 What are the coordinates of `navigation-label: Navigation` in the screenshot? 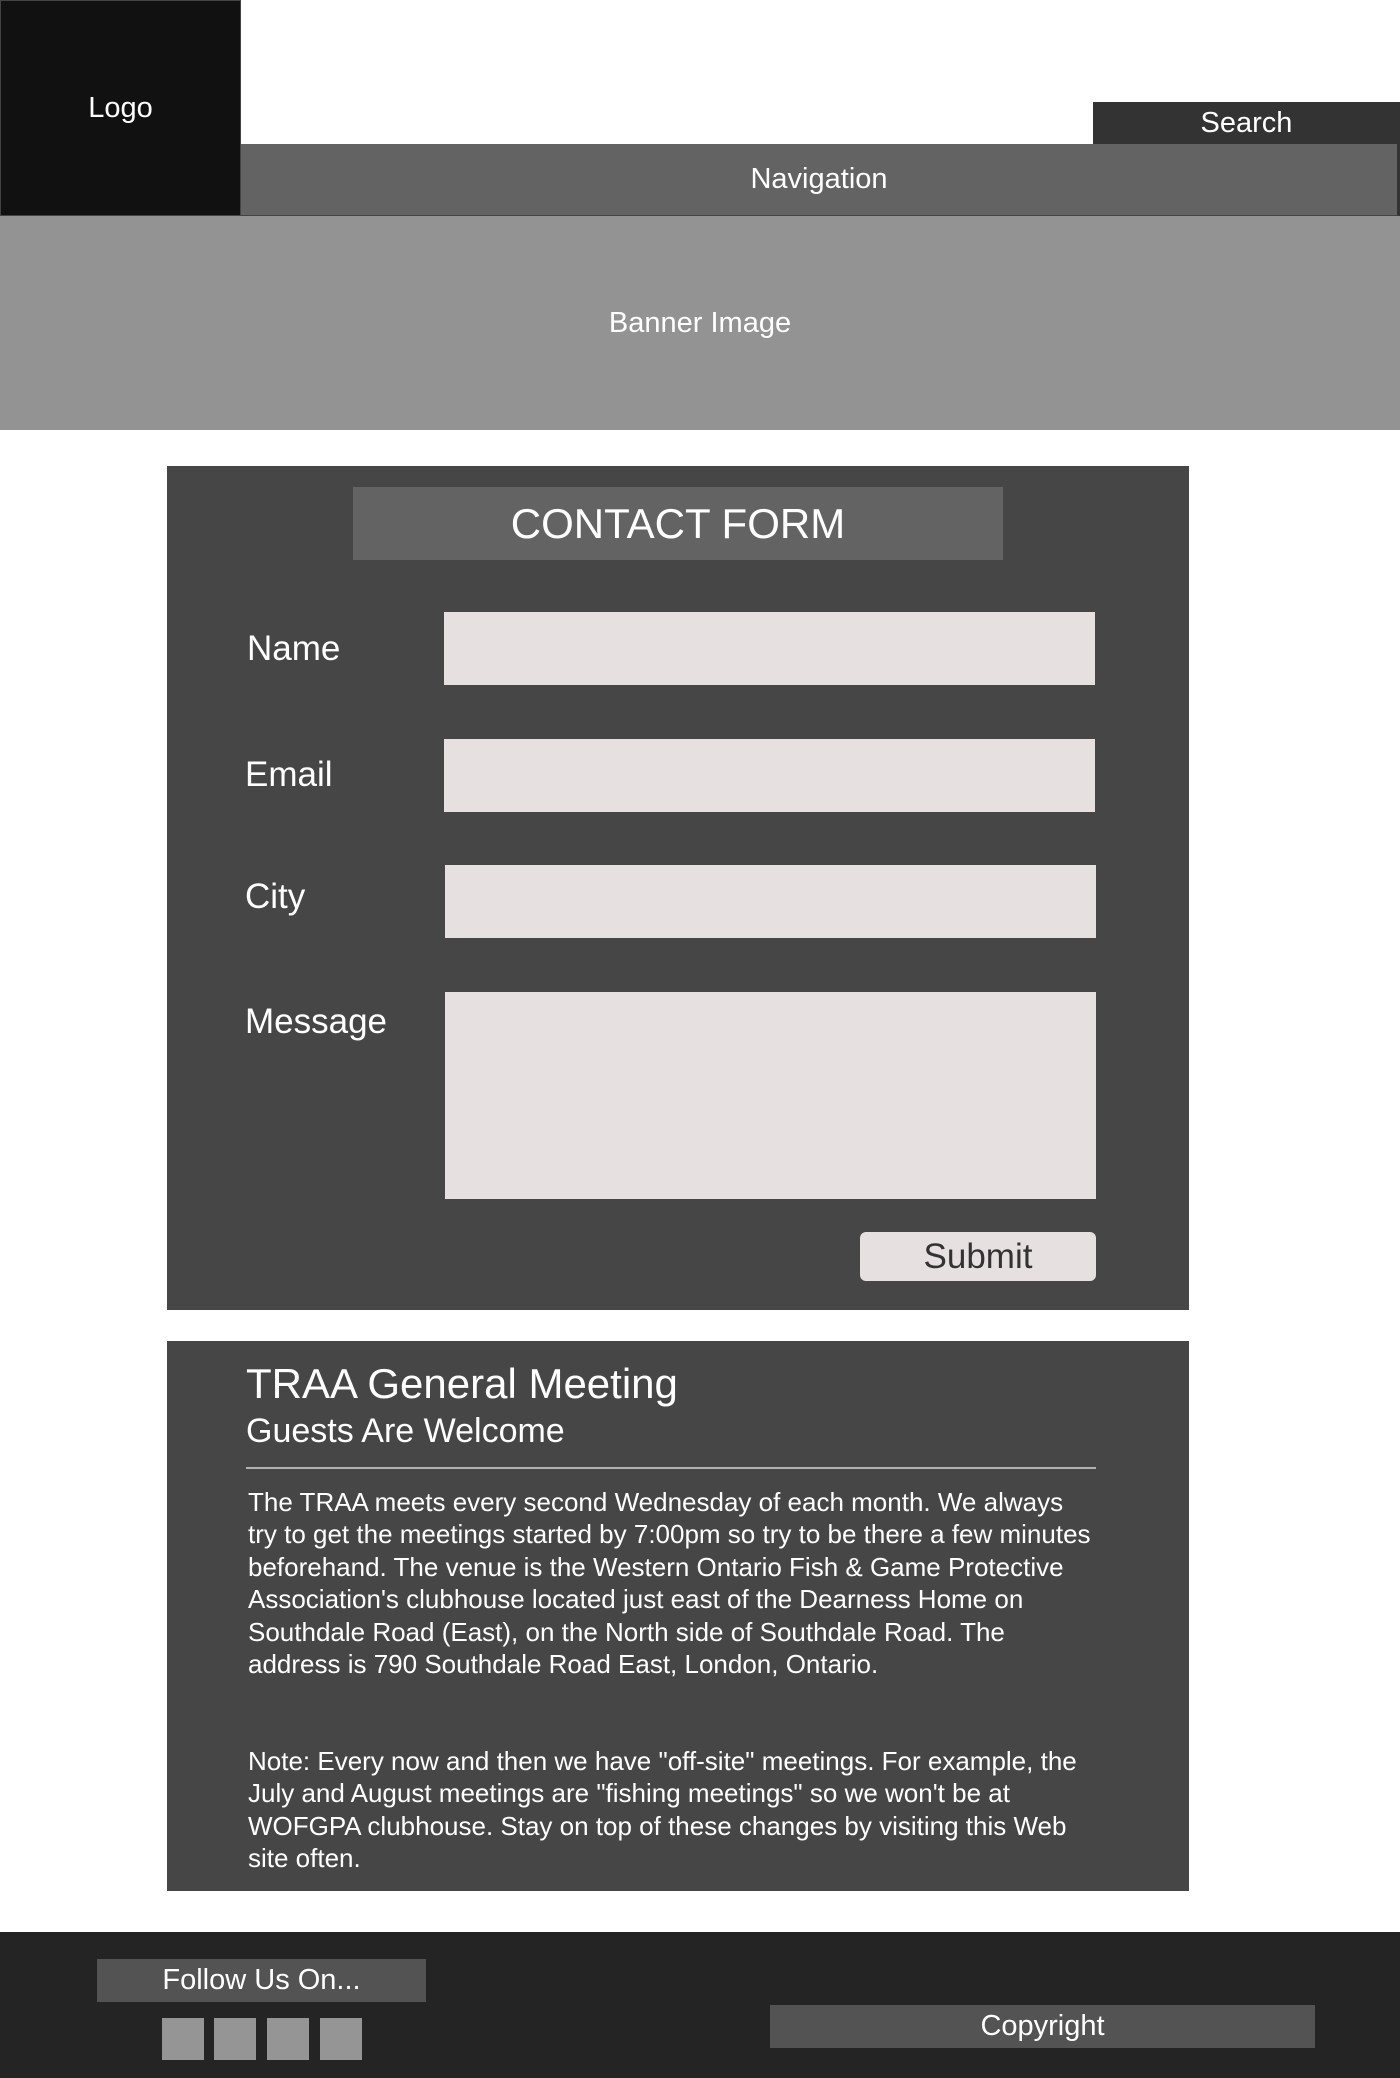 It's located at (819, 179).